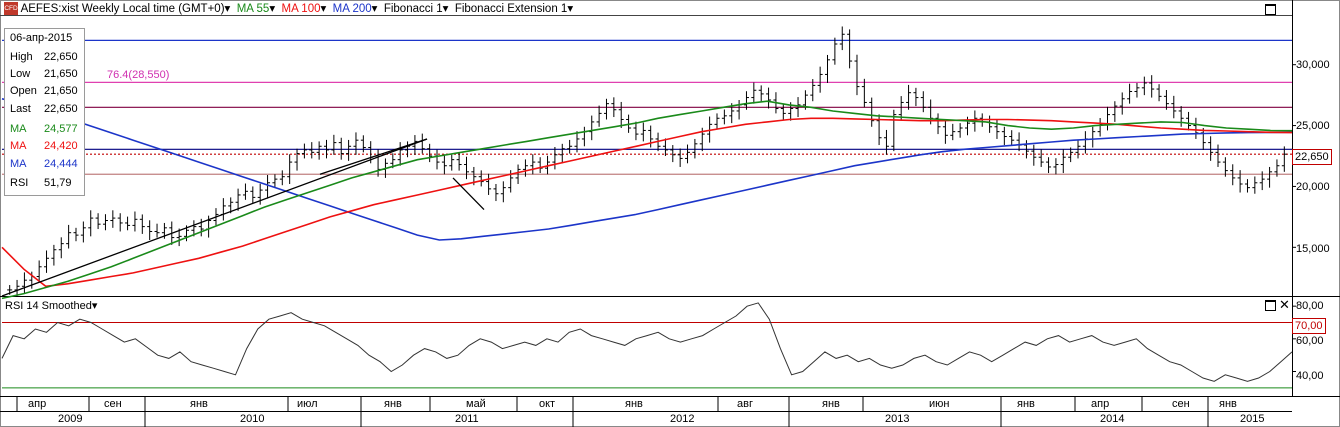 This screenshot has height=427, width=1340. I want to click on panel-close-icon: ✕, so click(1284, 304).